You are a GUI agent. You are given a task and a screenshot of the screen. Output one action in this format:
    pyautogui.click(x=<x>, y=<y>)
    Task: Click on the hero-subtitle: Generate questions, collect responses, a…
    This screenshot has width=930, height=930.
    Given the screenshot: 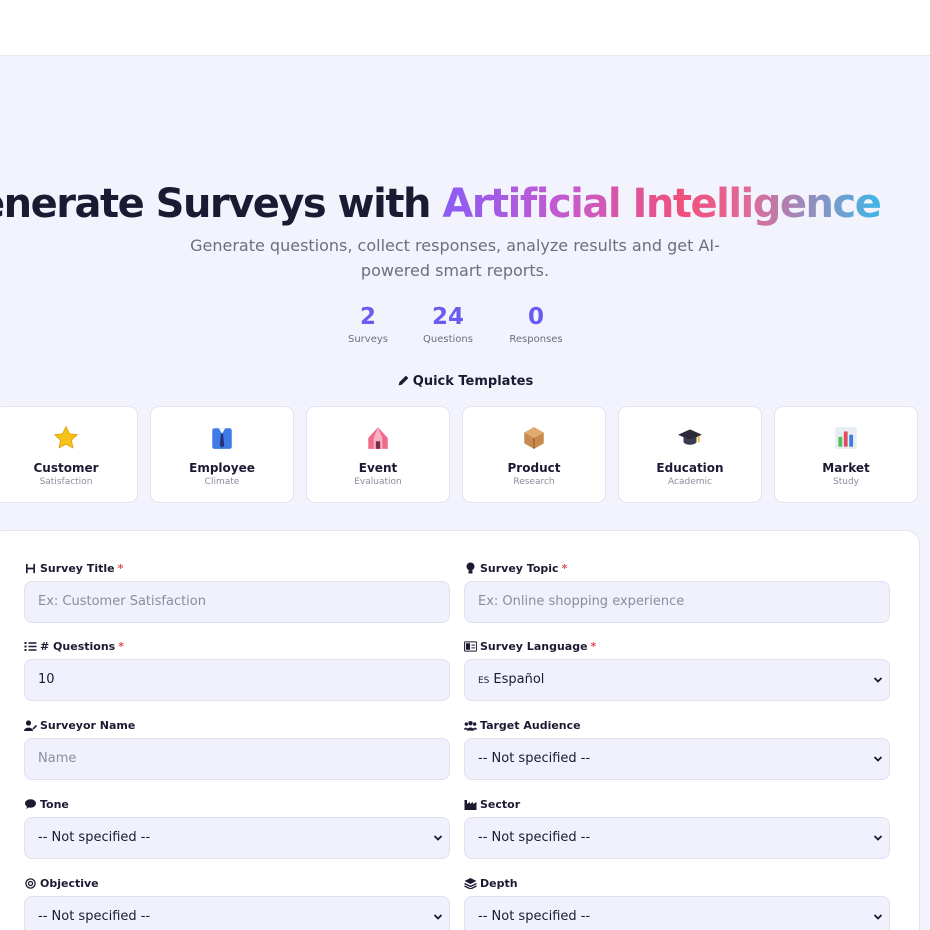 What is the action you would take?
    pyautogui.click(x=455, y=258)
    